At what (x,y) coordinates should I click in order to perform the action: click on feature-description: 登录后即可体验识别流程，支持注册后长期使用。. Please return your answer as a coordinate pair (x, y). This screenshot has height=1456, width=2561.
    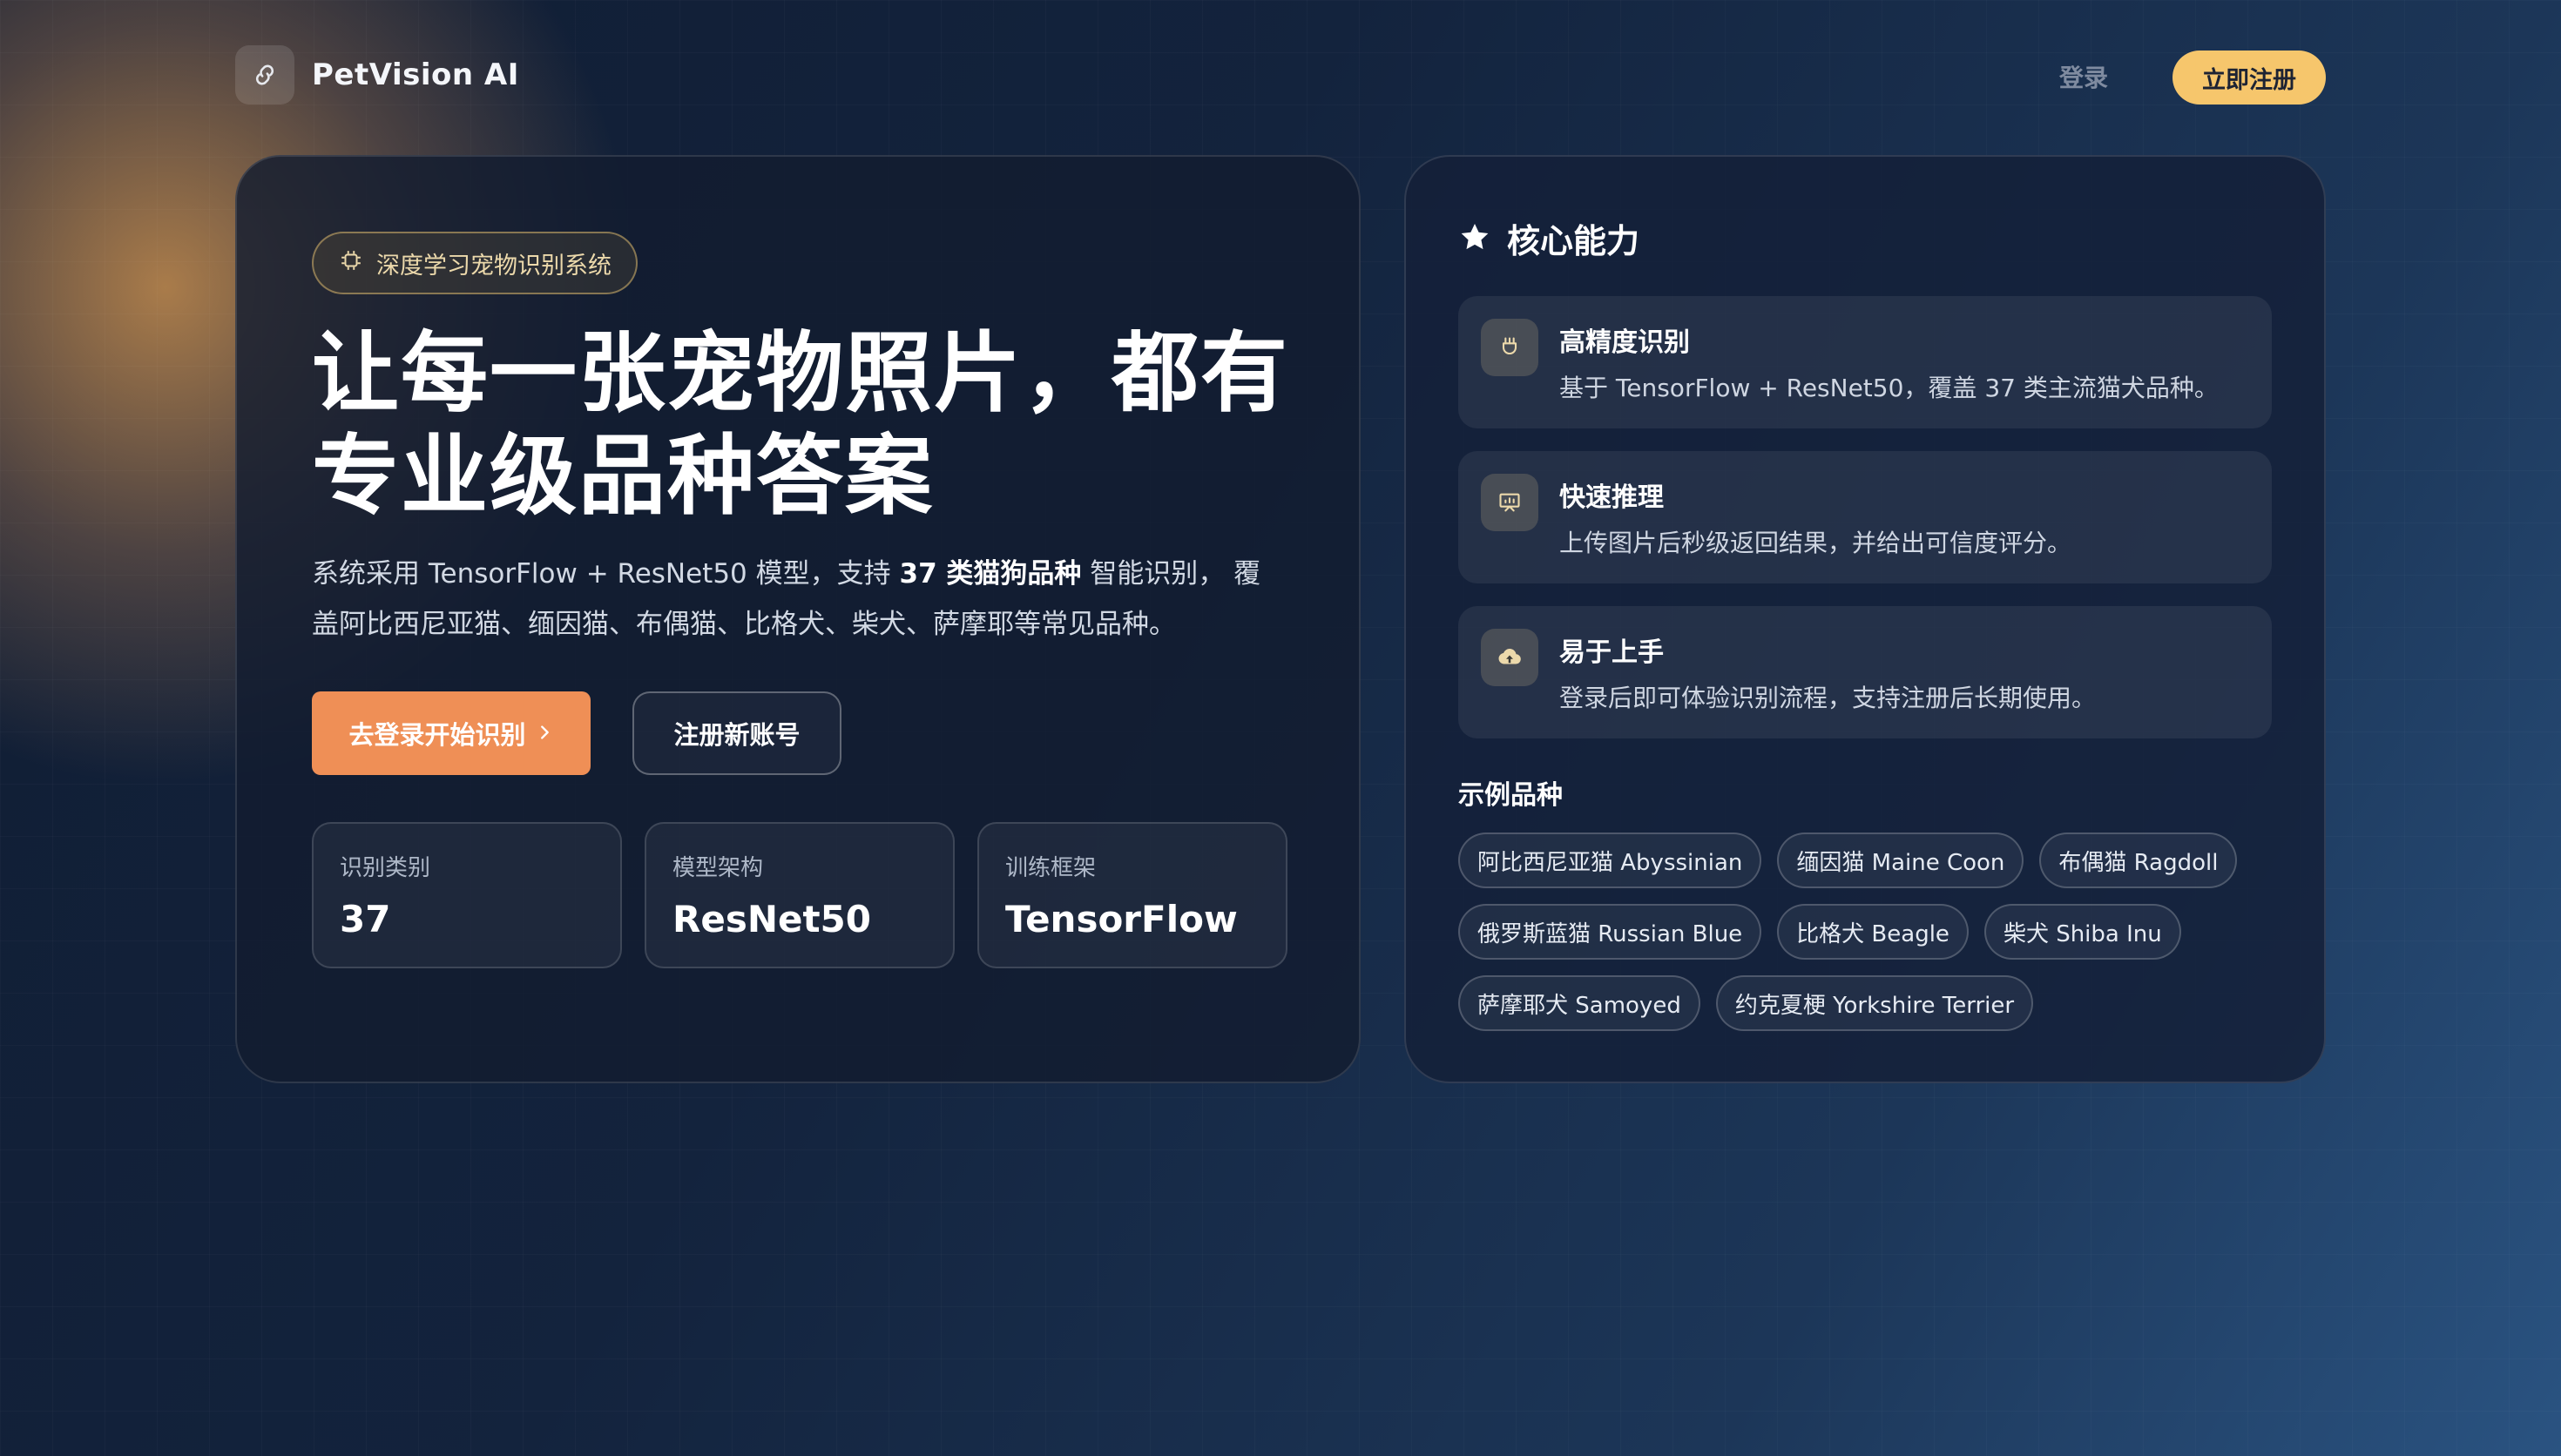
    Looking at the image, I should click on (1828, 698).